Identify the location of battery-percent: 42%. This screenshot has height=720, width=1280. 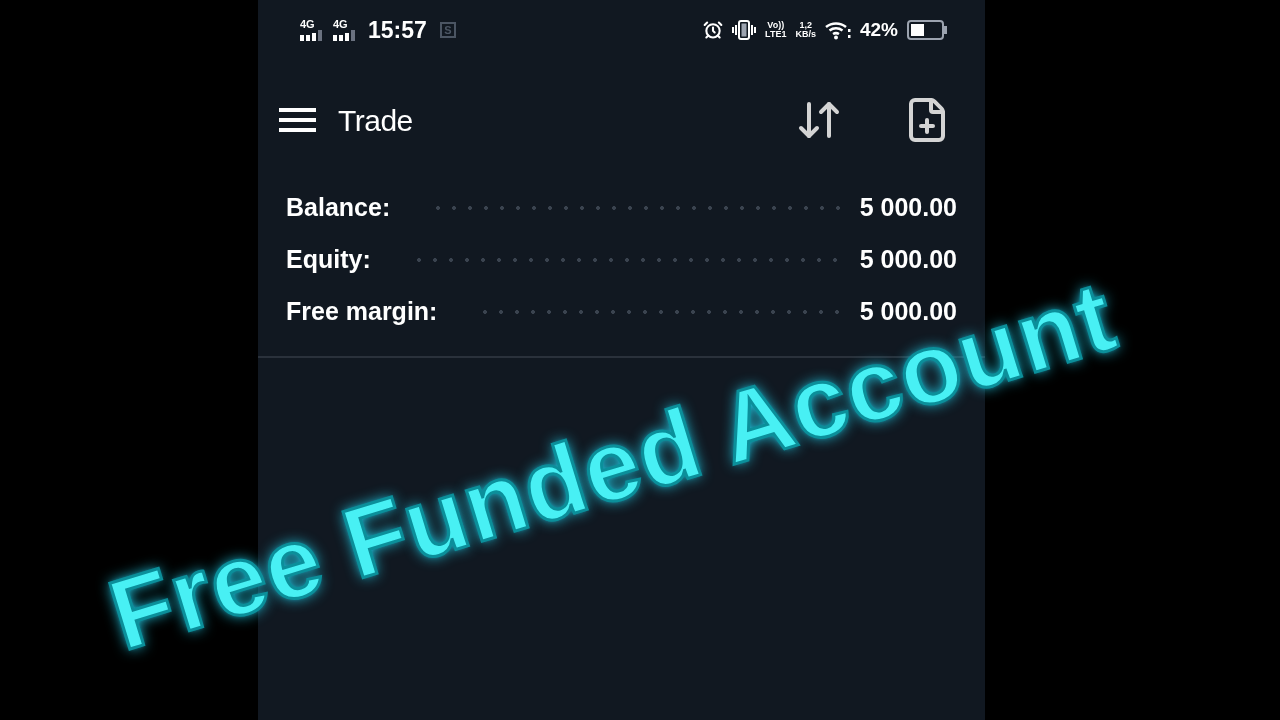
(878, 29).